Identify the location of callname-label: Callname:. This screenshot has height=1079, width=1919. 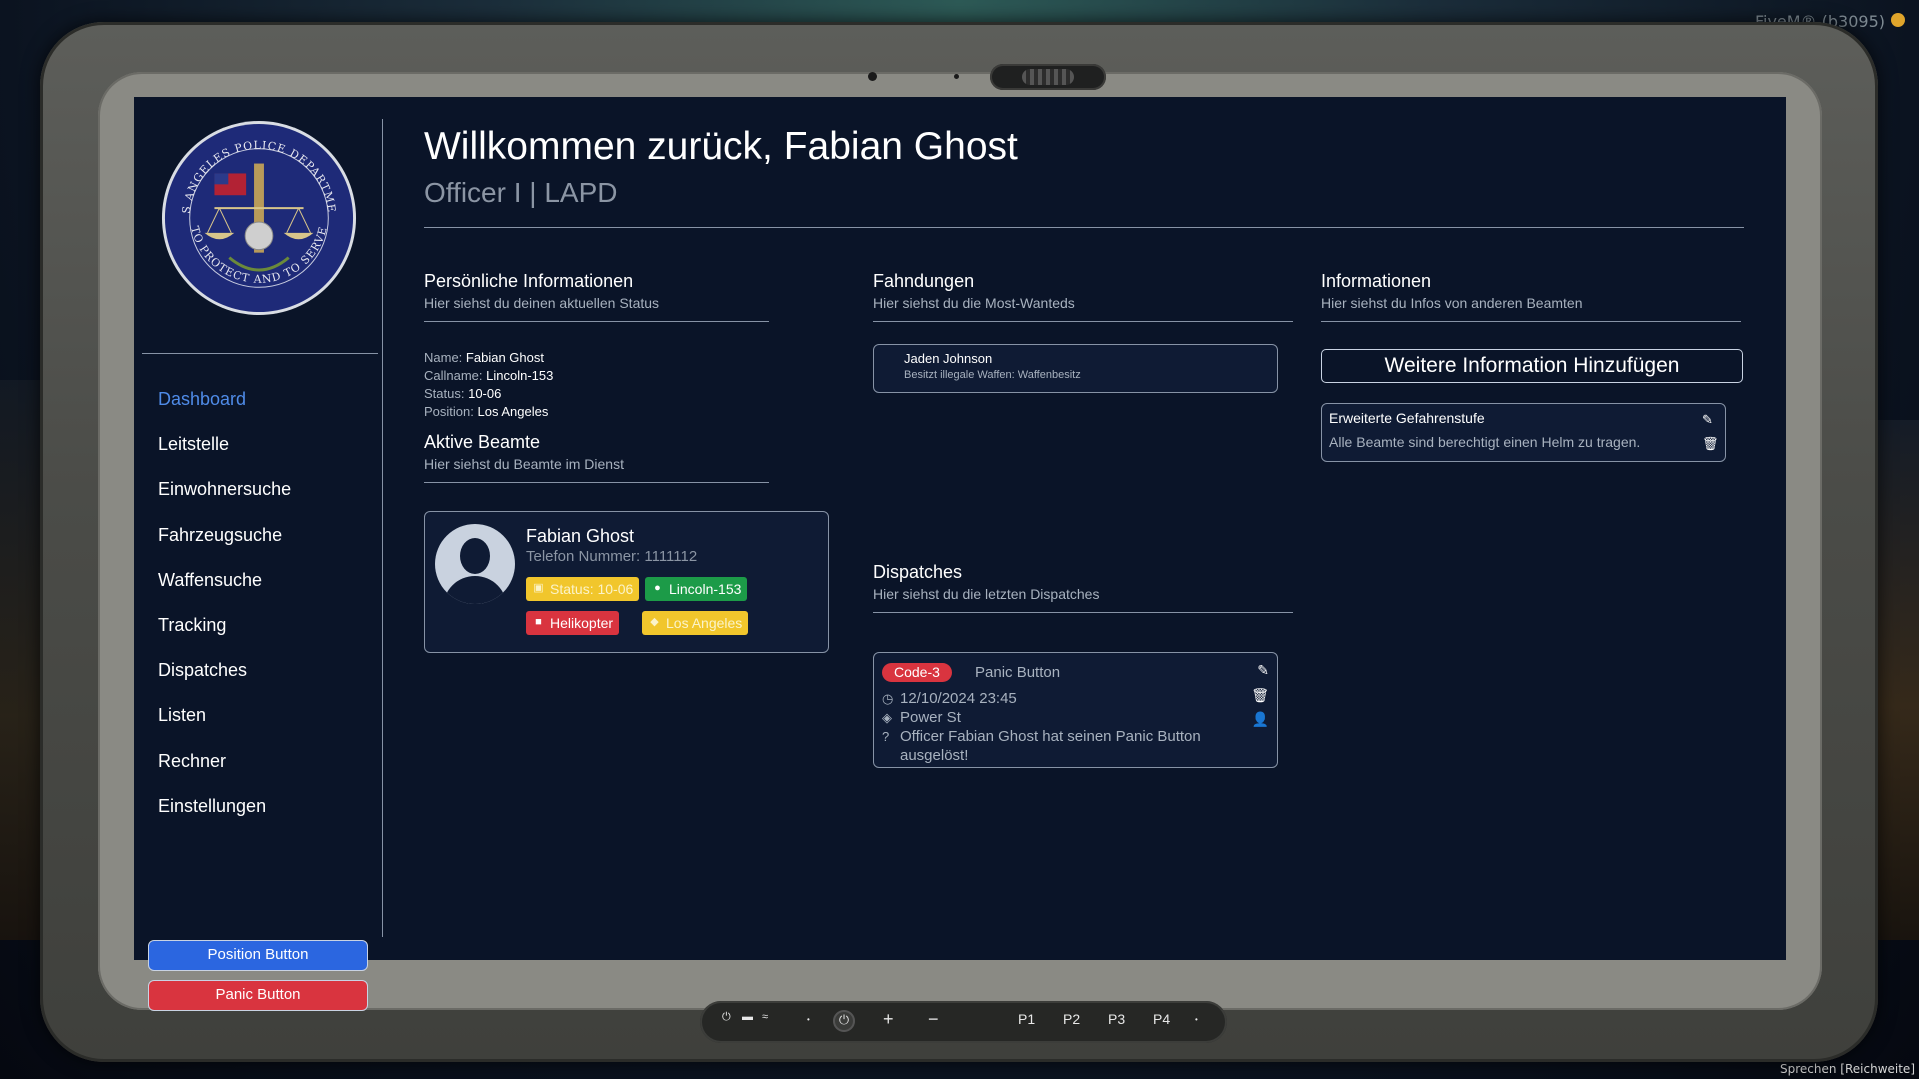
(453, 375).